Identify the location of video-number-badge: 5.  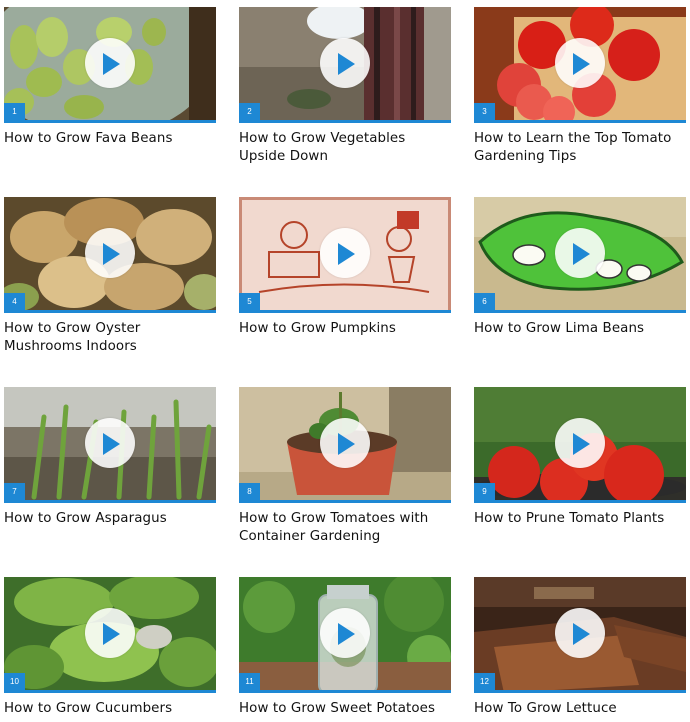
(249, 301).